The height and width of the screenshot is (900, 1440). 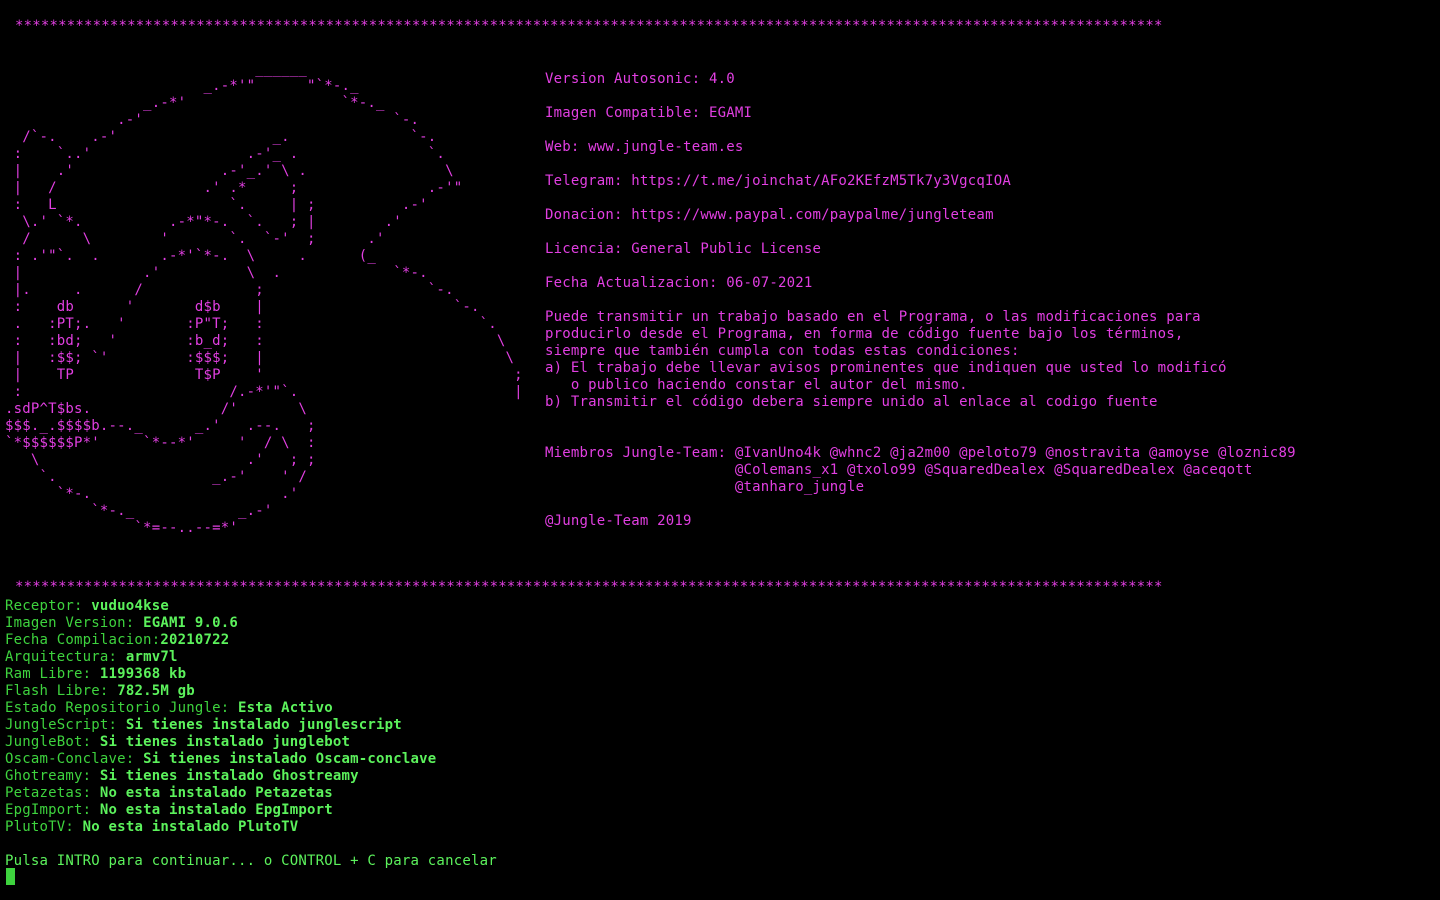 I want to click on system-info-label: Ram Libre:, so click(x=52, y=674).